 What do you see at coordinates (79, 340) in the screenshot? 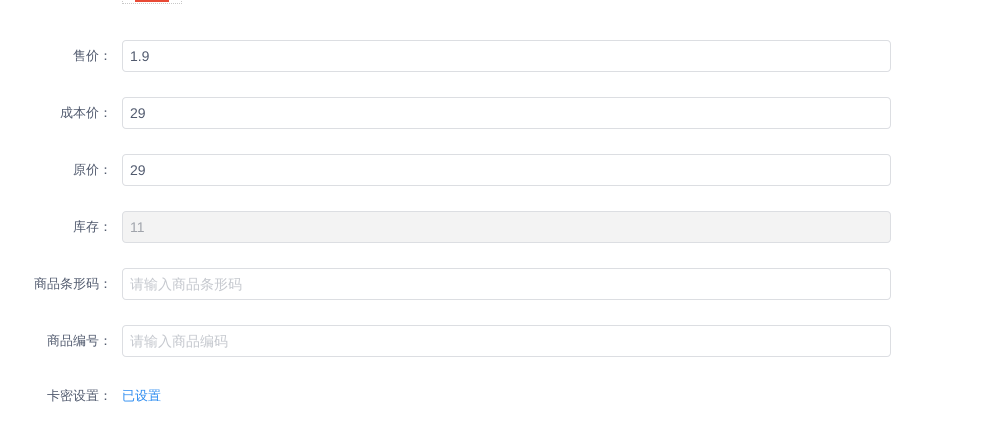
I see `field-label: 商品编号：` at bounding box center [79, 340].